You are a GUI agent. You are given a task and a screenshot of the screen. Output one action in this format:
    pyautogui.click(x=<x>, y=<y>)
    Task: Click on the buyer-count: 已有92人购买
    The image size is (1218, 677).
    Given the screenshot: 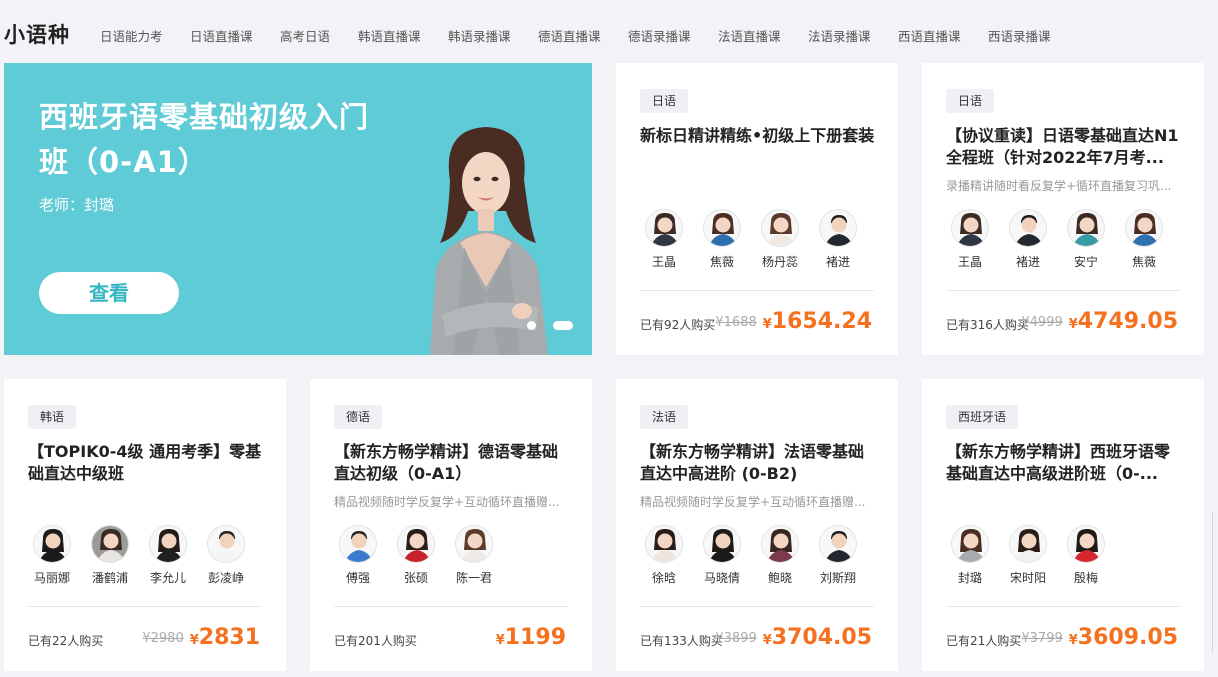 What is the action you would take?
    pyautogui.click(x=678, y=325)
    